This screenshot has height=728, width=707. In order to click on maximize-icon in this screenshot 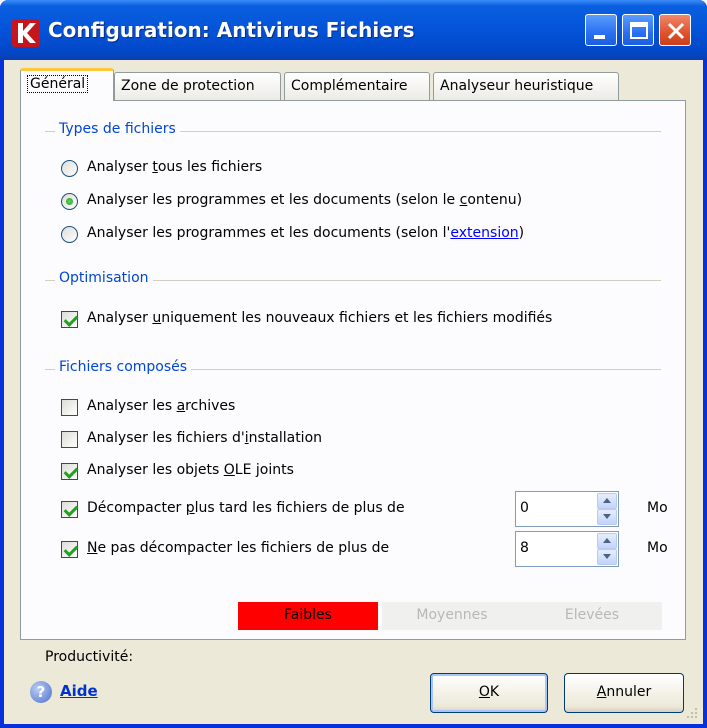, I will do `click(639, 30)`.